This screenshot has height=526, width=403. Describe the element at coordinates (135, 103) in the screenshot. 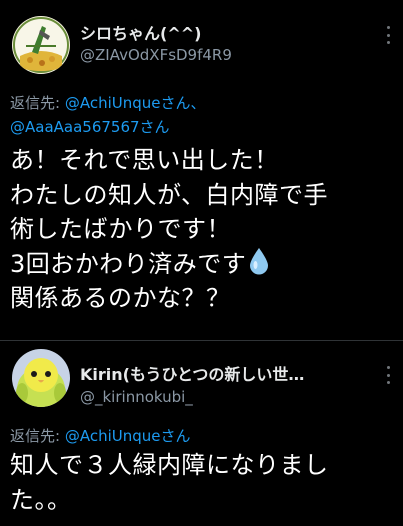

I see `reply-mention-achiunque: @AchiUnqueさん、` at that location.